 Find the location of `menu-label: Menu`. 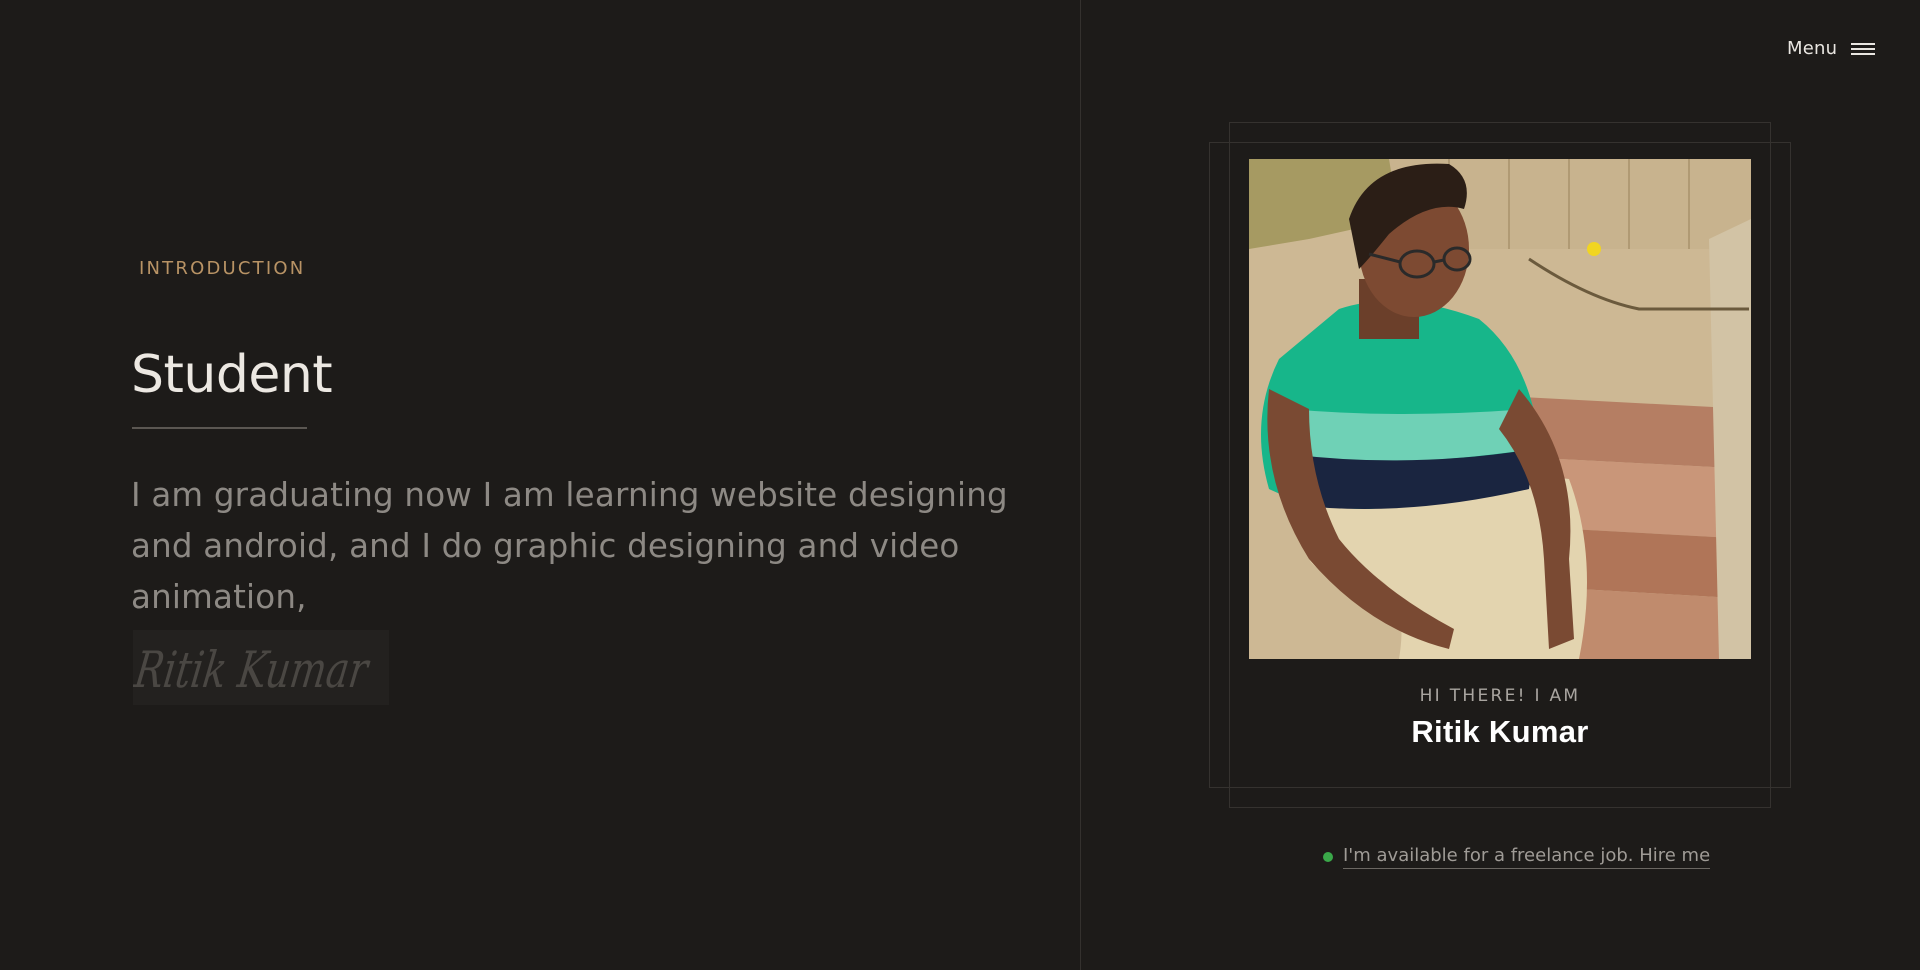

menu-label: Menu is located at coordinates (1812, 48).